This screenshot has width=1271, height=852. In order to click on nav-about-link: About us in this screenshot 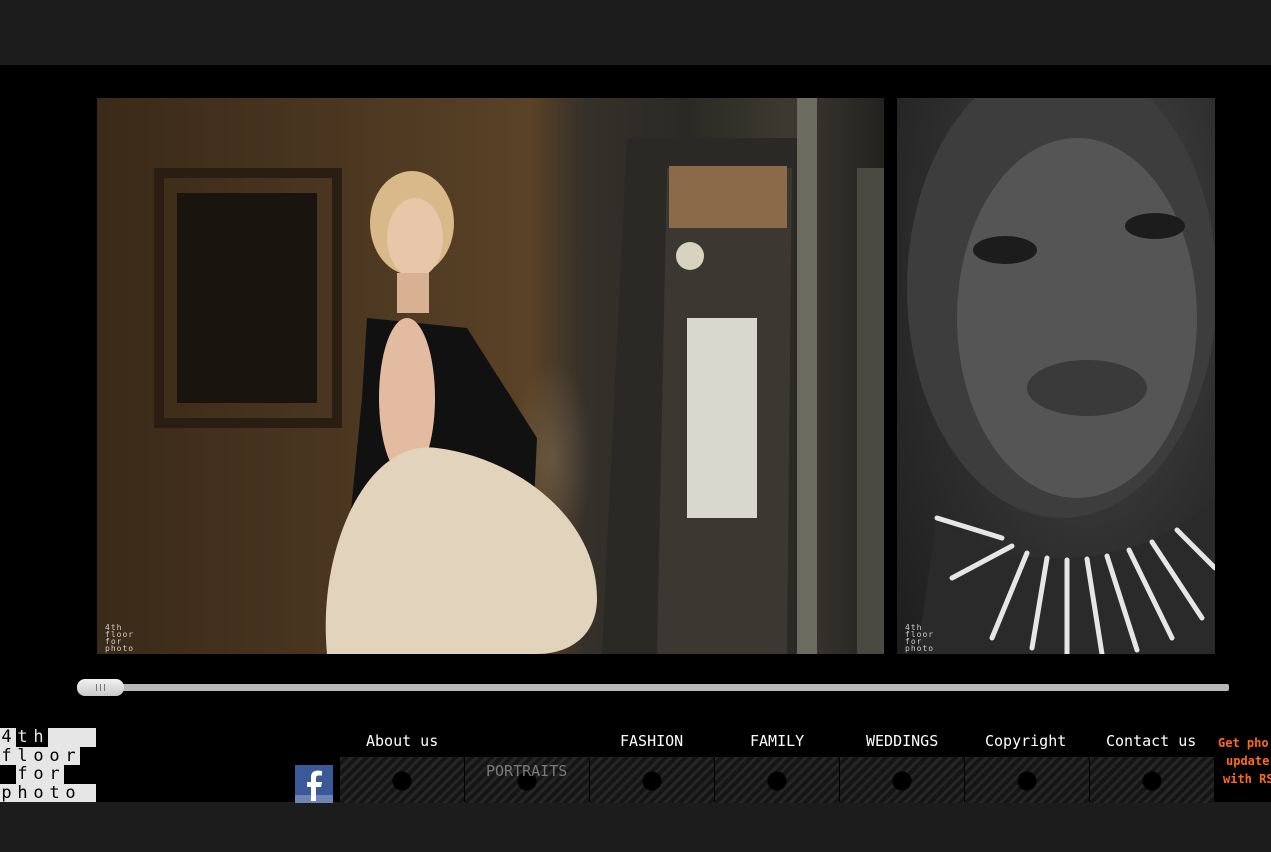, I will do `click(402, 741)`.